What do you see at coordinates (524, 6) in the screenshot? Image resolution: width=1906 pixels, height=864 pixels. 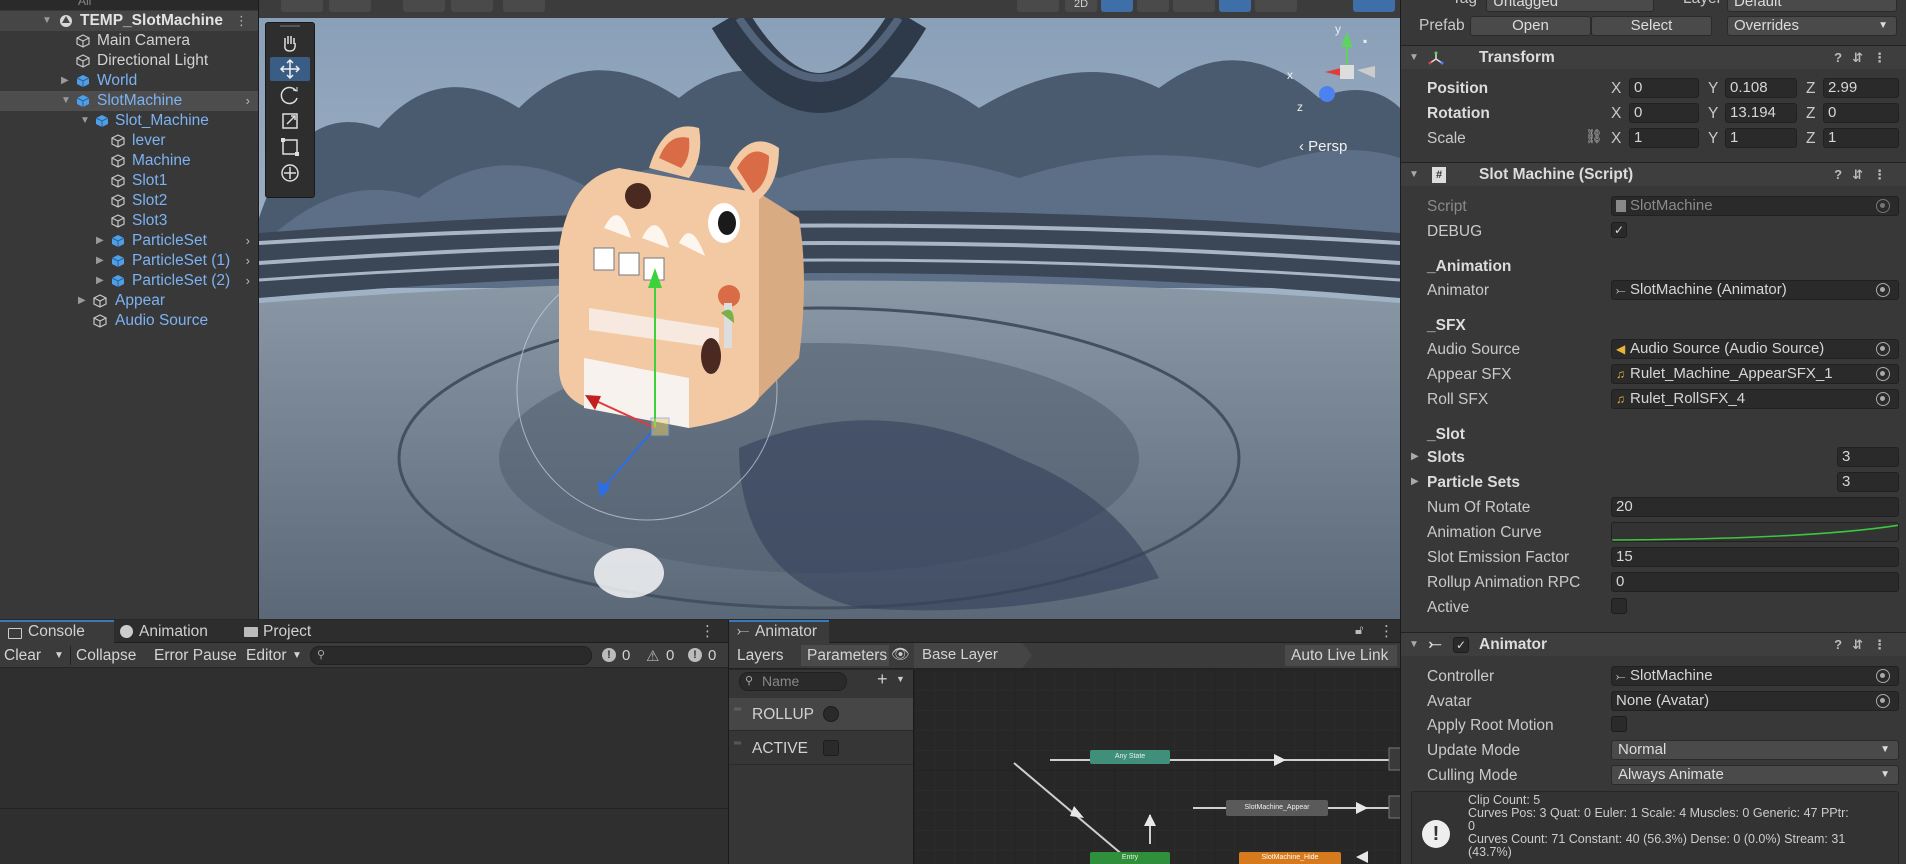 I see `grid-button` at bounding box center [524, 6].